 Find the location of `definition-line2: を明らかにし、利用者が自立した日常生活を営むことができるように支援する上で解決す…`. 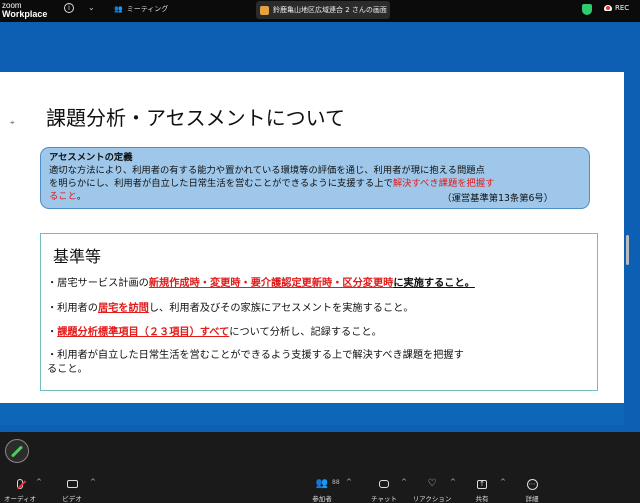

definition-line2: を明らかにし、利用者が自立した日常生活を営むことができるように支援する上で解決す… is located at coordinates (272, 183).